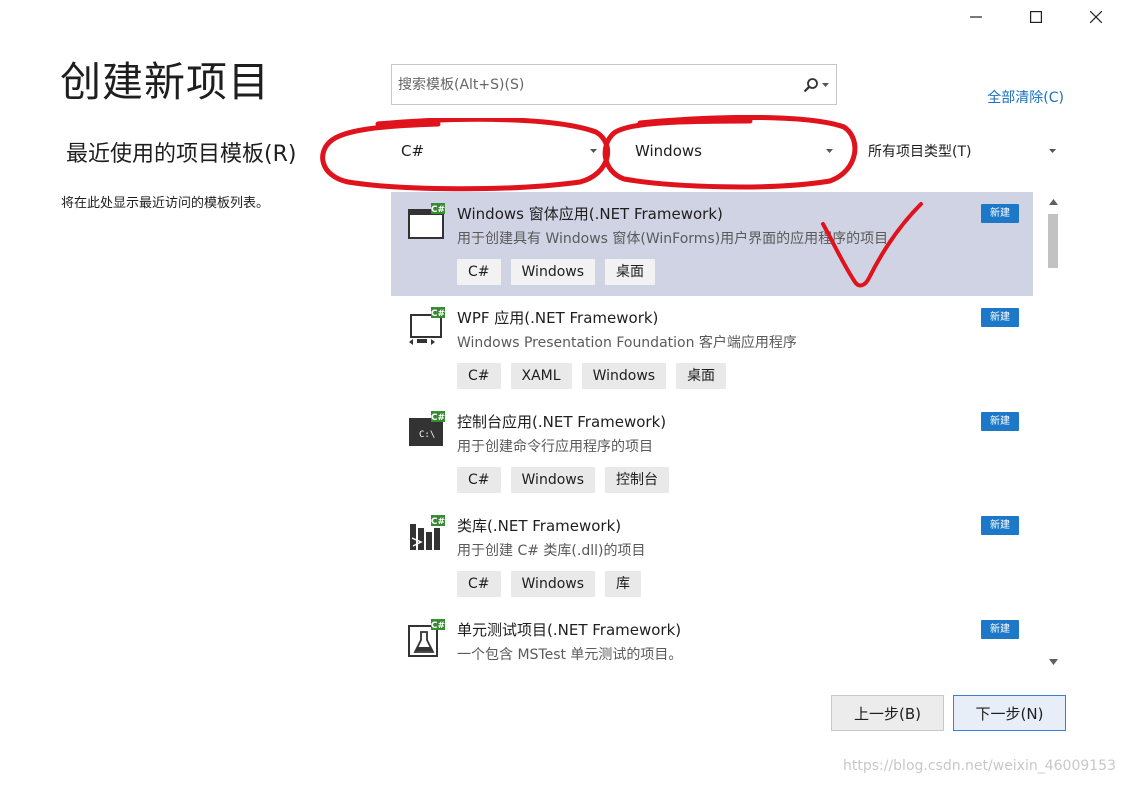 The image size is (1126, 786). Describe the element at coordinates (569, 630) in the screenshot. I see `template-title: 单元测试项目(.NET Framework)` at that location.